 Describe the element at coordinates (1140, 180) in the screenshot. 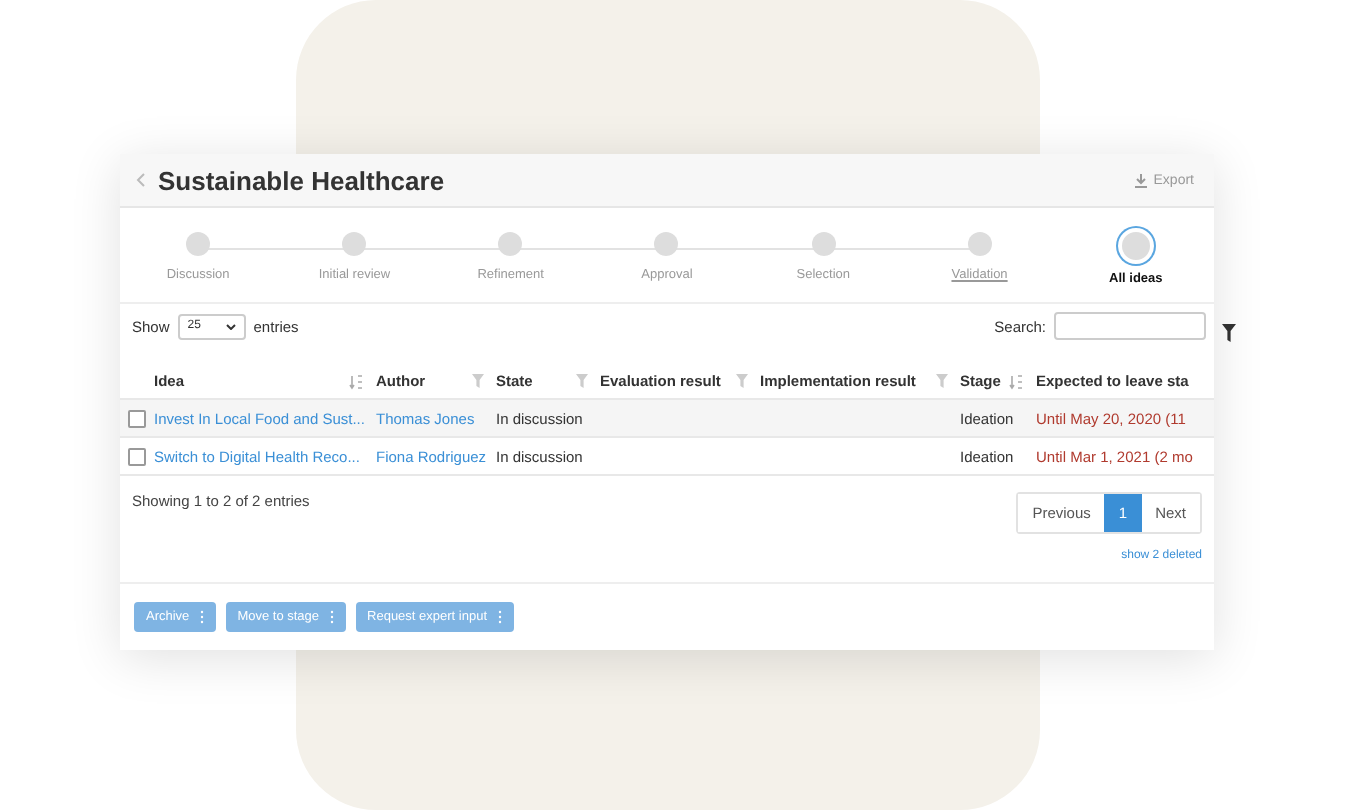

I see `download-icon` at that location.